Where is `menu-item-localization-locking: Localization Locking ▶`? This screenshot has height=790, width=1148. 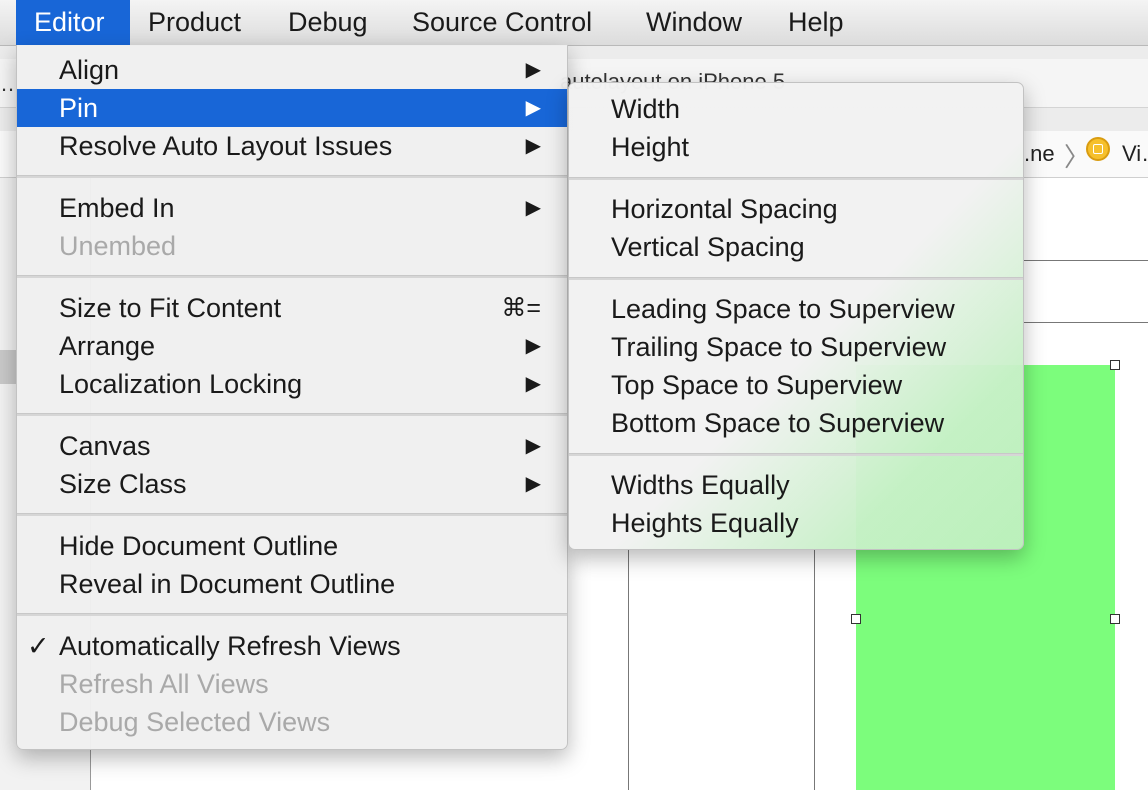 menu-item-localization-locking: Localization Locking ▶ is located at coordinates (292, 384).